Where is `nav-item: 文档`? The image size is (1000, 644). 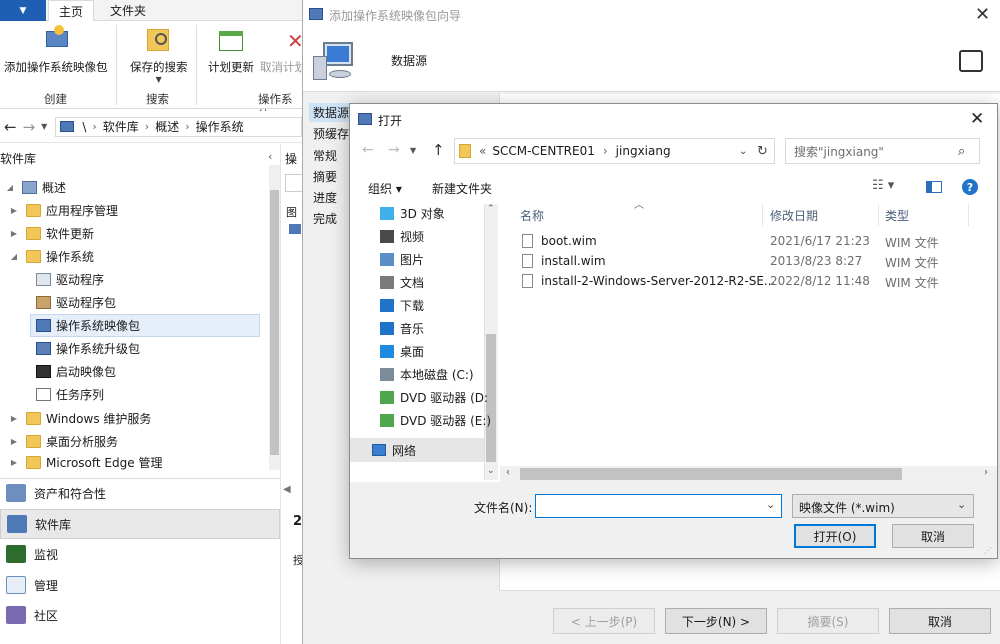 nav-item: 文档 is located at coordinates (402, 282).